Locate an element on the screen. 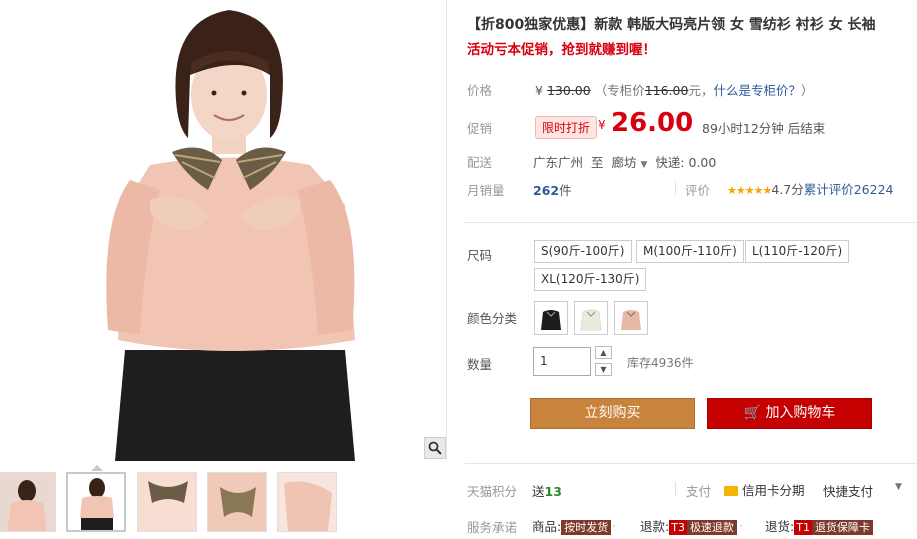 The width and height of the screenshot is (917, 539). monthly-sales-label: 月销量 is located at coordinates (486, 190).